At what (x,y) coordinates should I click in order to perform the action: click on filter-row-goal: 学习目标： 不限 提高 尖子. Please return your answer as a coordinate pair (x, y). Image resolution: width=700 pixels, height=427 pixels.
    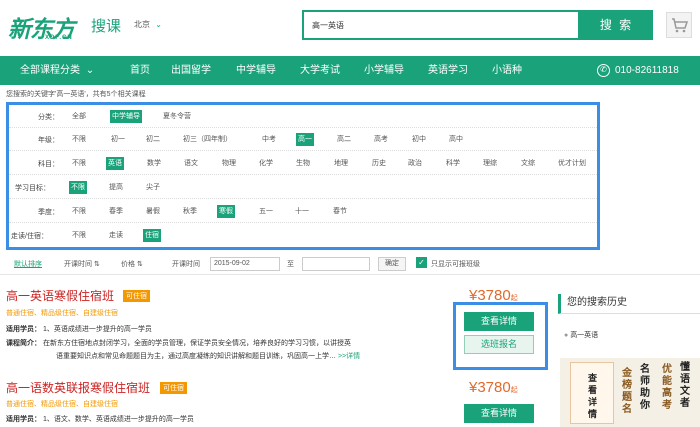
    Looking at the image, I should click on (303, 187).